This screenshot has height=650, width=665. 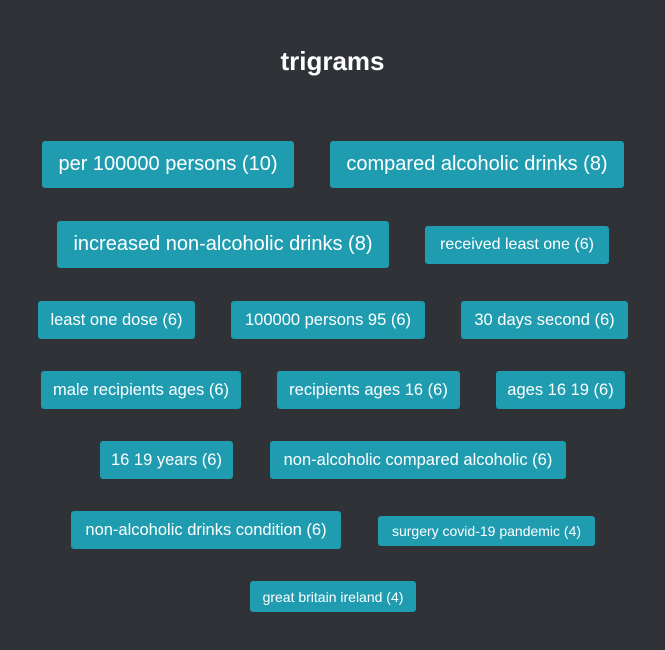 I want to click on tag-non-alcoholic-drinks-condition: non-alcoholic drinks condition (6), so click(x=206, y=530).